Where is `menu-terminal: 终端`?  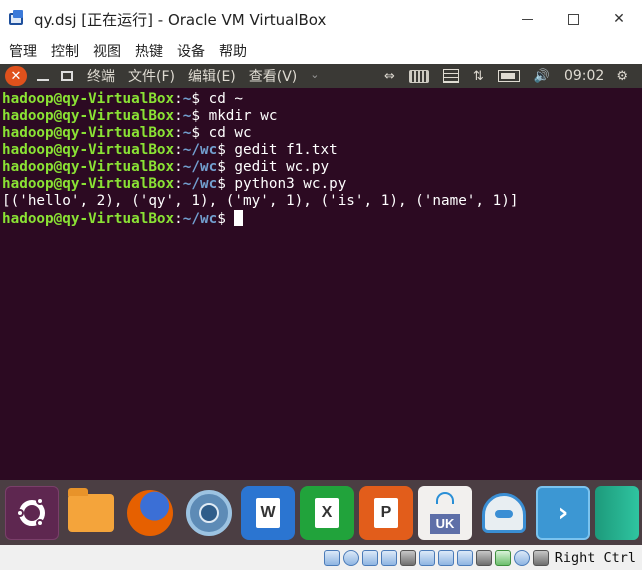
menu-terminal: 终端 is located at coordinates (101, 76).